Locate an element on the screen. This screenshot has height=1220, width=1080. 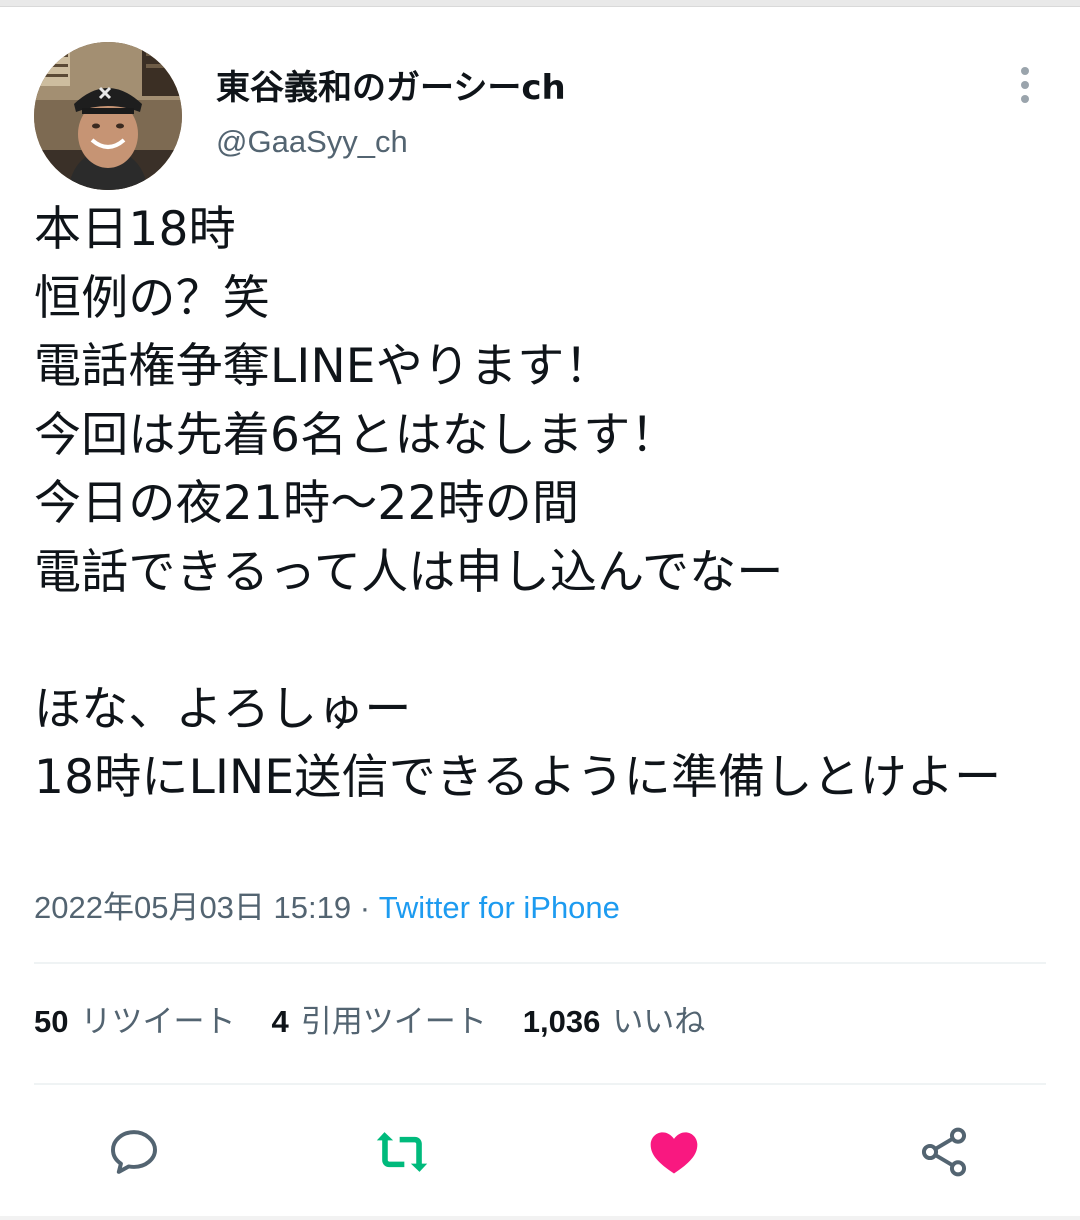
reply-button is located at coordinates (134, 1152).